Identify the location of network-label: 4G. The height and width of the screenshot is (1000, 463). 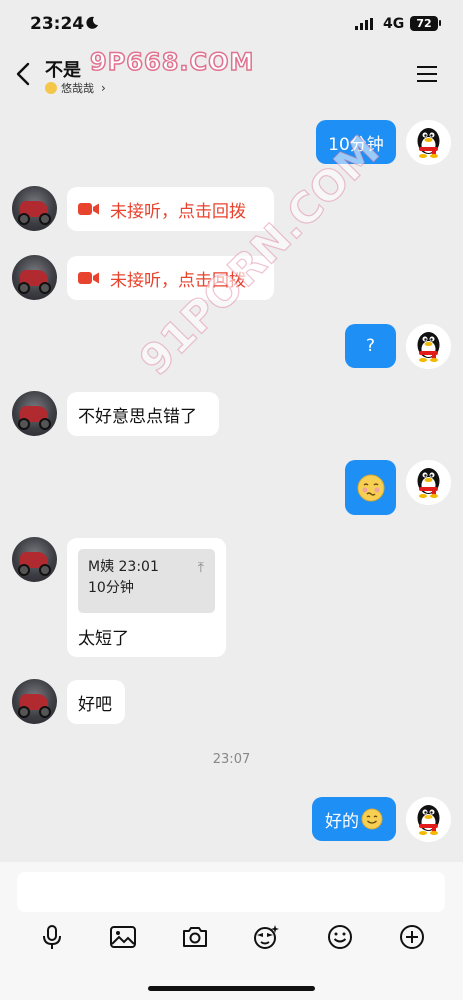
(394, 24).